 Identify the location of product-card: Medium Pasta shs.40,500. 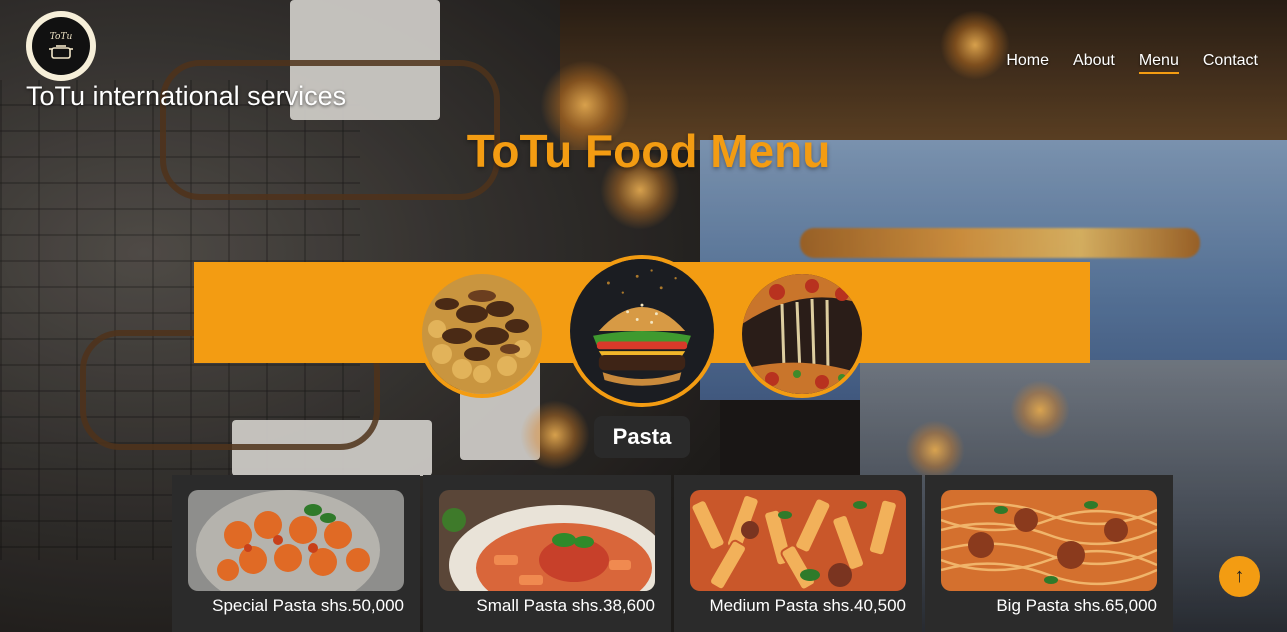
(798, 553).